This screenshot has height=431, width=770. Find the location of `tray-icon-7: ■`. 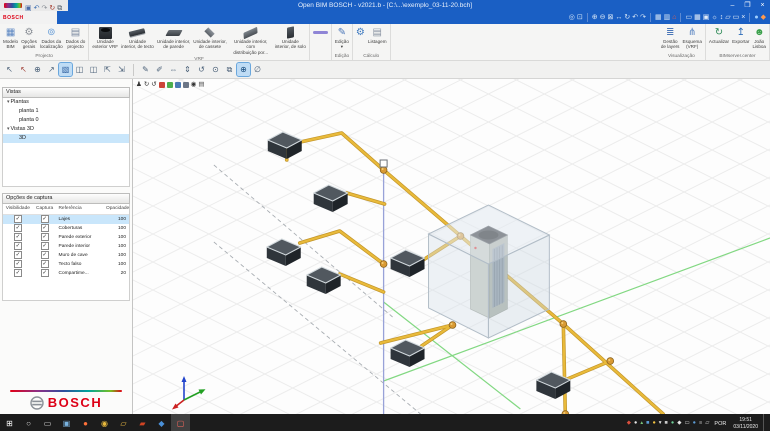

tray-icon-7: ■ is located at coordinates (666, 422).